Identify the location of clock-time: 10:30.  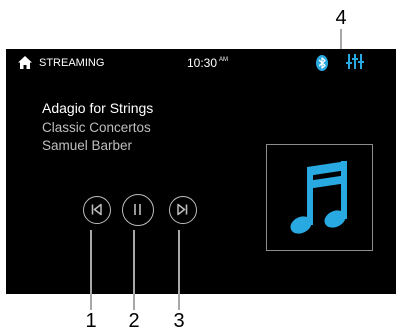
(202, 63).